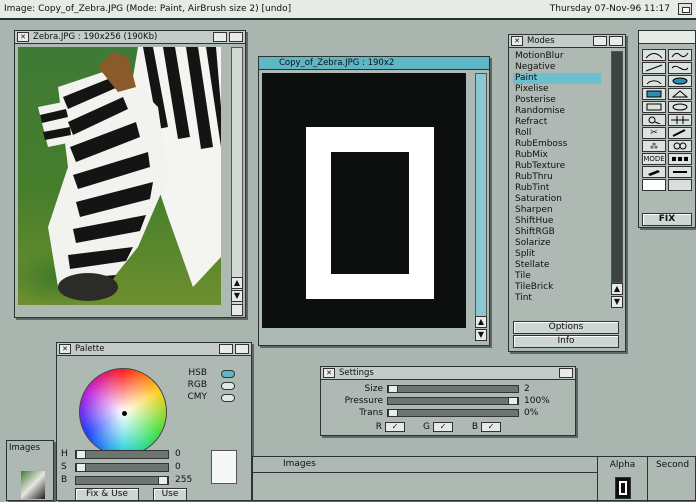  Describe the element at coordinates (654, 146) in the screenshot. I see `airbrush-icon: ⁂` at that location.